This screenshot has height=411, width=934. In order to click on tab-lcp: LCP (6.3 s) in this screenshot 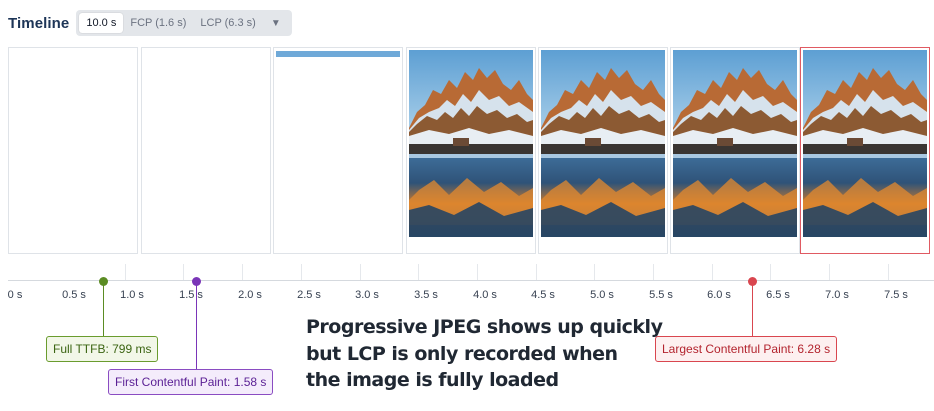, I will do `click(227, 23)`.